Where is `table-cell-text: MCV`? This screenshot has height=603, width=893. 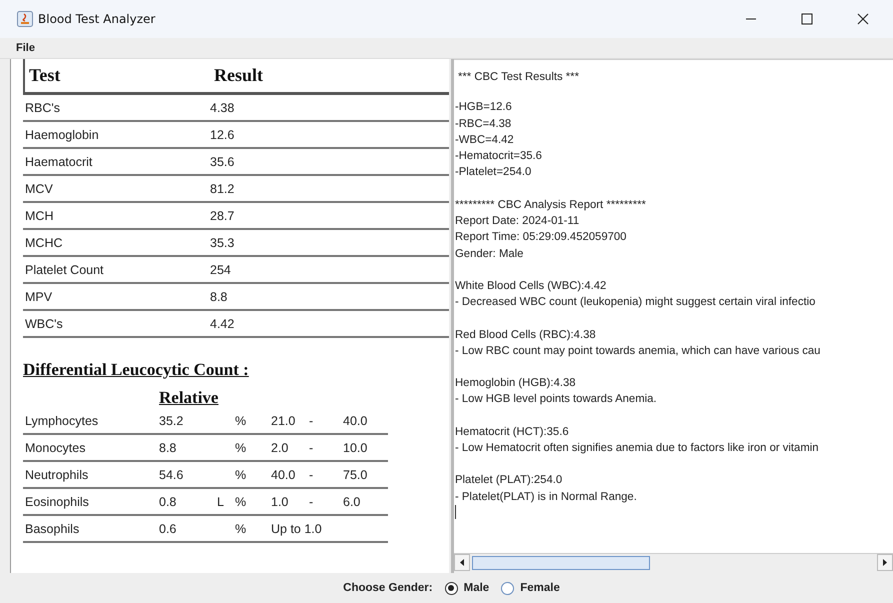
table-cell-text: MCV is located at coordinates (39, 189).